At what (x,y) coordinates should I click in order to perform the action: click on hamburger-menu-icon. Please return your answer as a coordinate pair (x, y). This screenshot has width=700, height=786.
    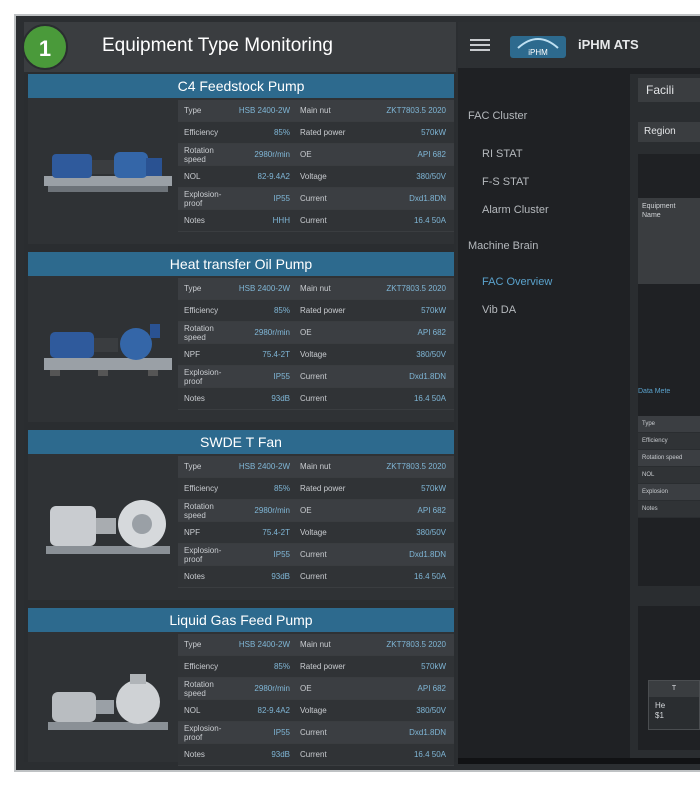
    Looking at the image, I should click on (480, 45).